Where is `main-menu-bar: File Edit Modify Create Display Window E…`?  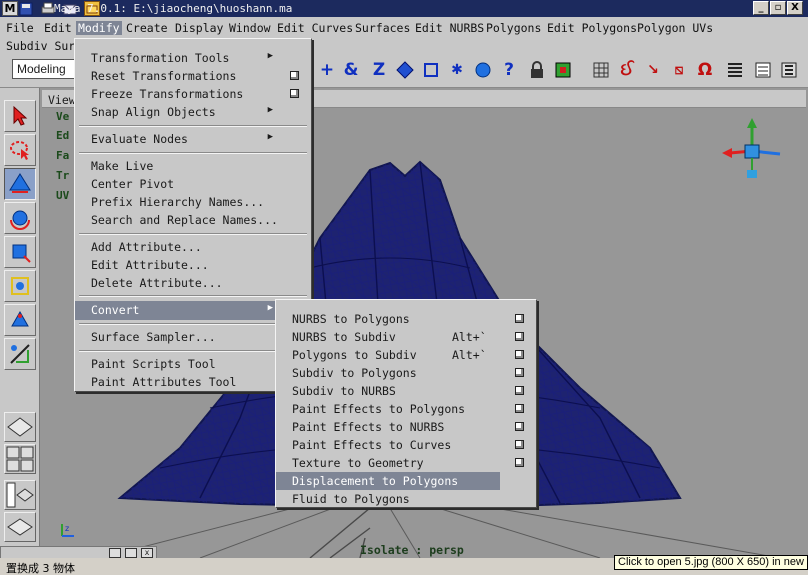 main-menu-bar: File Edit Modify Create Display Window E… is located at coordinates (404, 27).